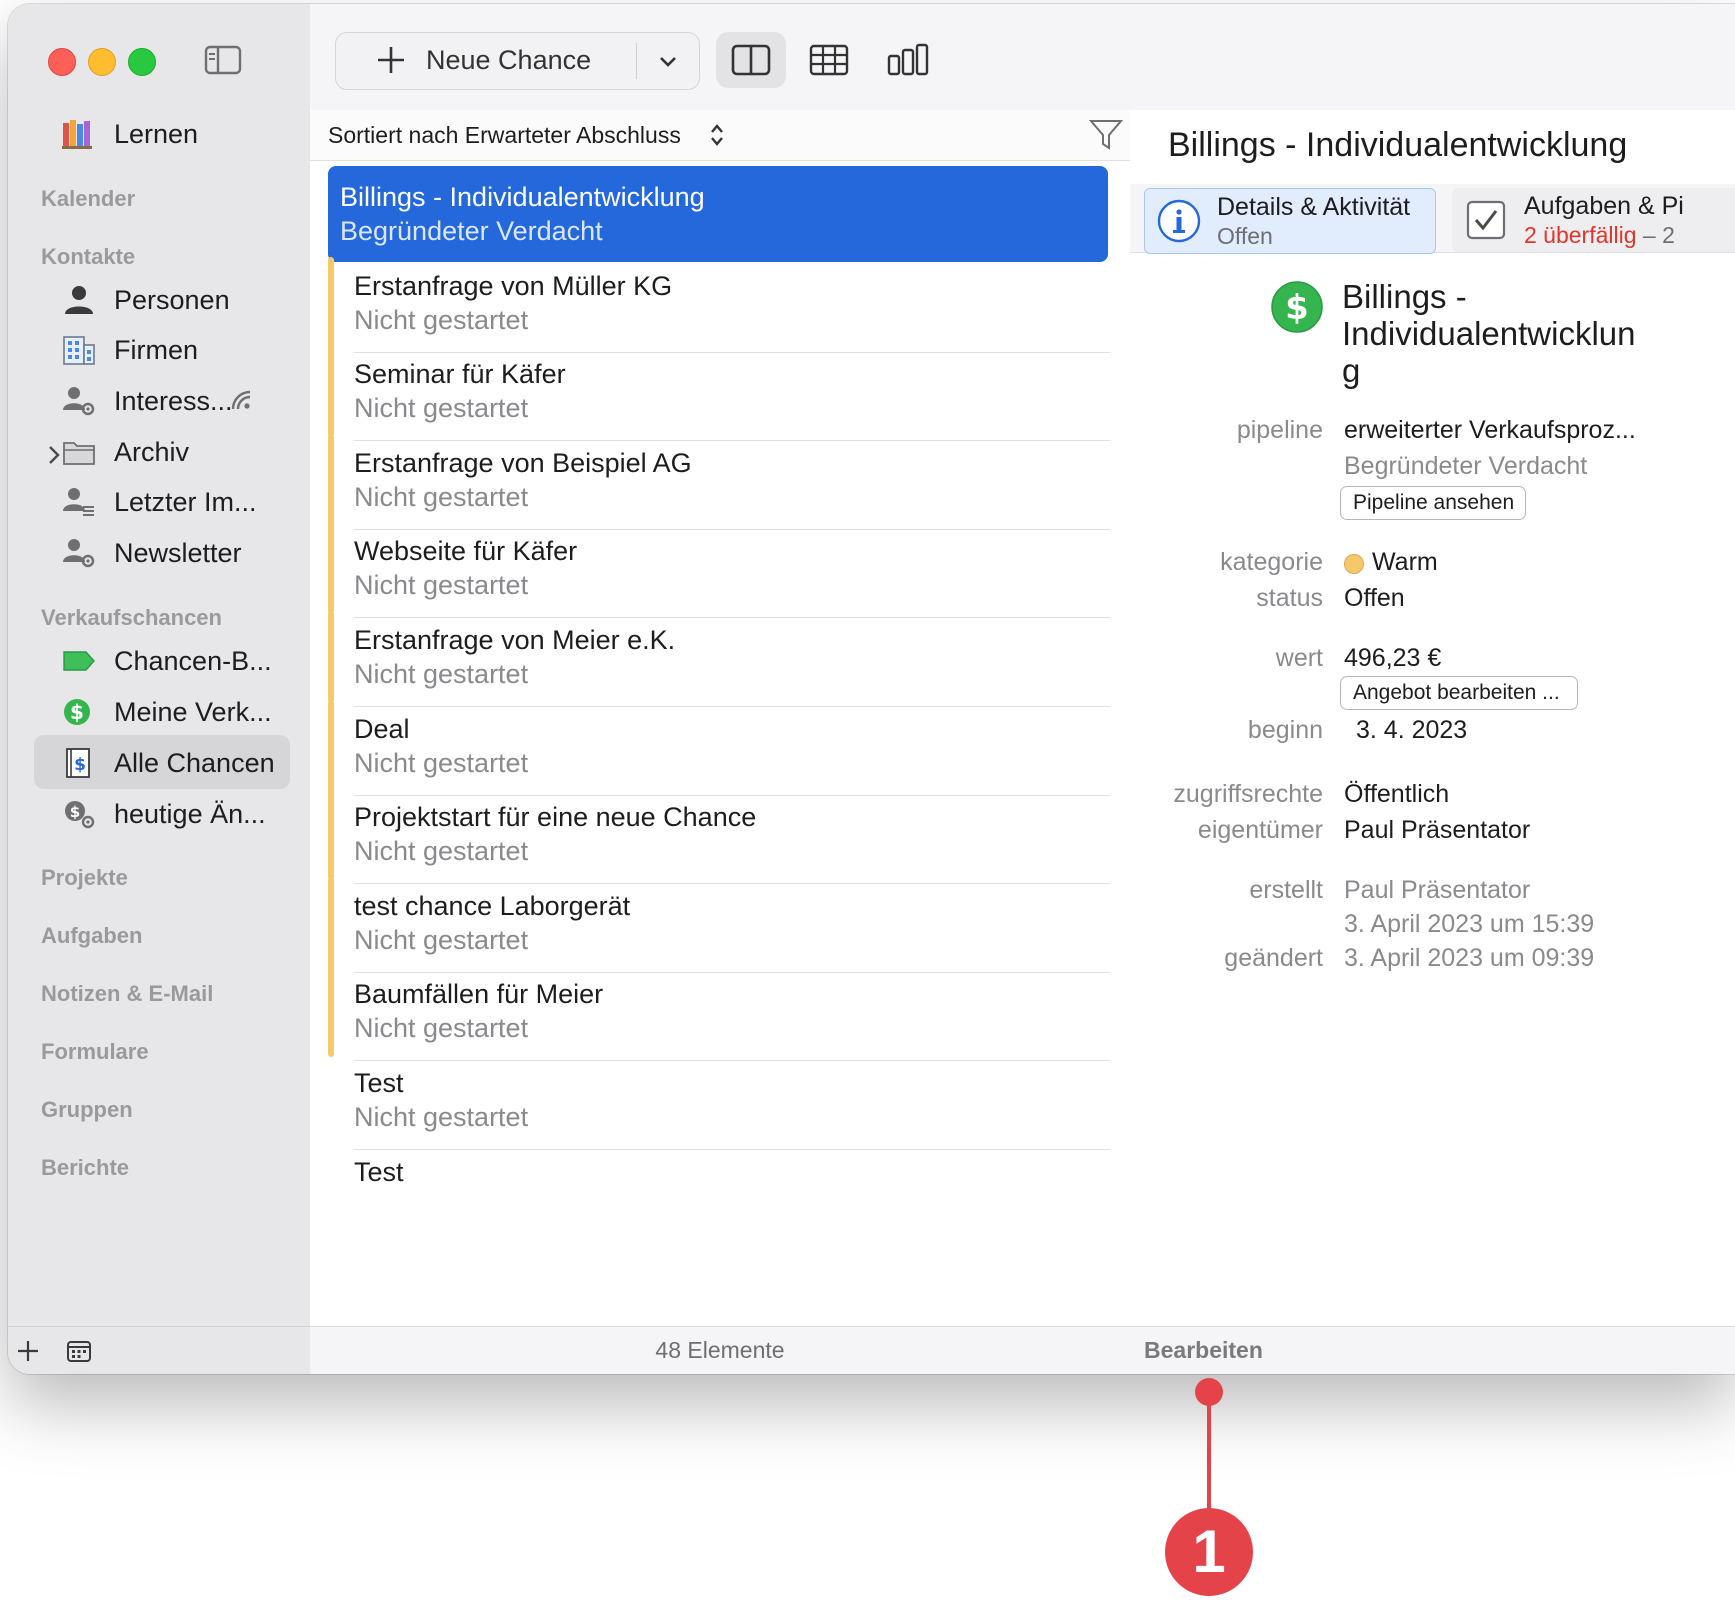 The image size is (1735, 1606). Describe the element at coordinates (1469, 924) in the screenshot. I see `created-date: 3. April 2023 um 15:39` at that location.